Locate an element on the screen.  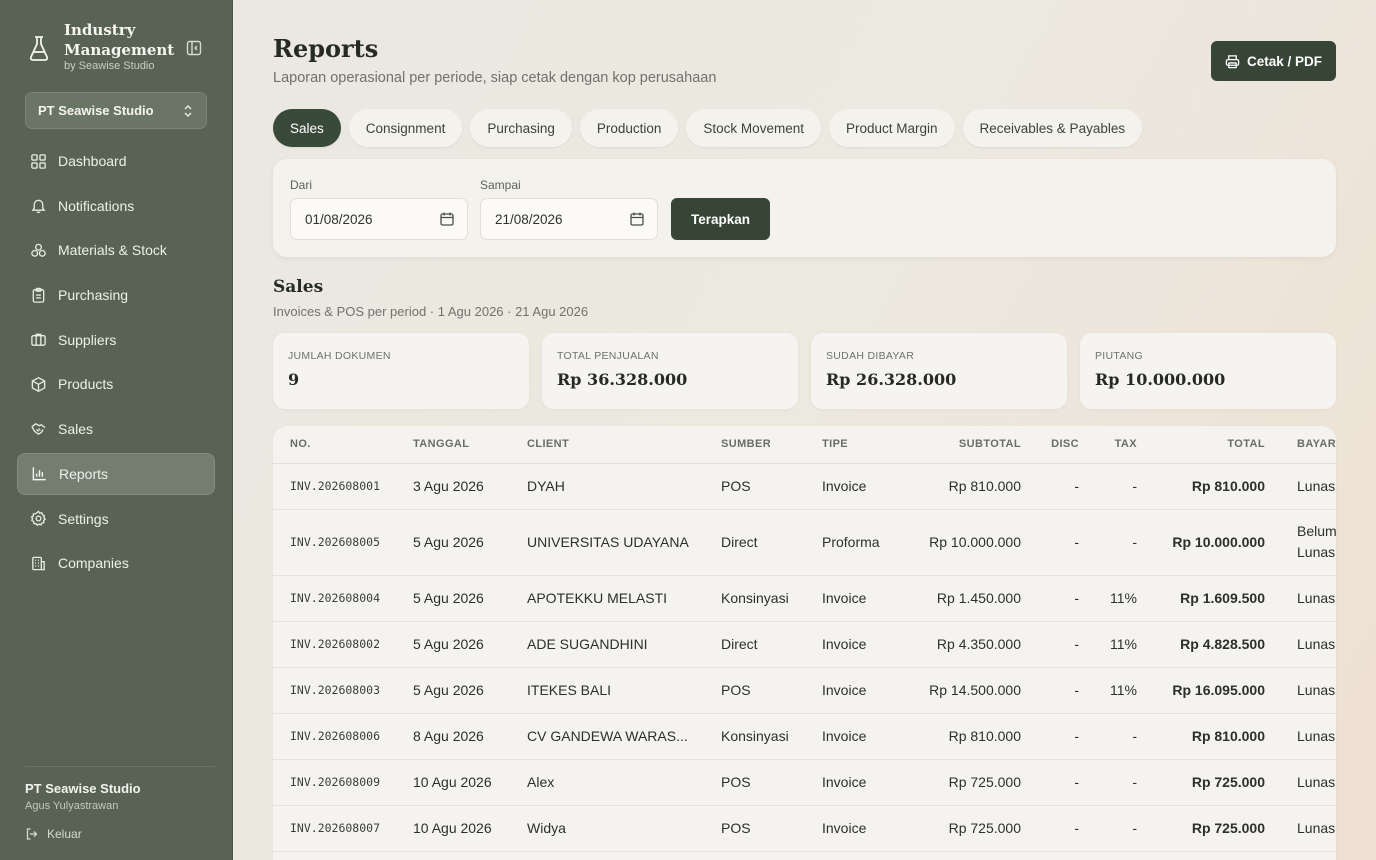
column-header: SUBTOTAL is located at coordinates (964, 445).